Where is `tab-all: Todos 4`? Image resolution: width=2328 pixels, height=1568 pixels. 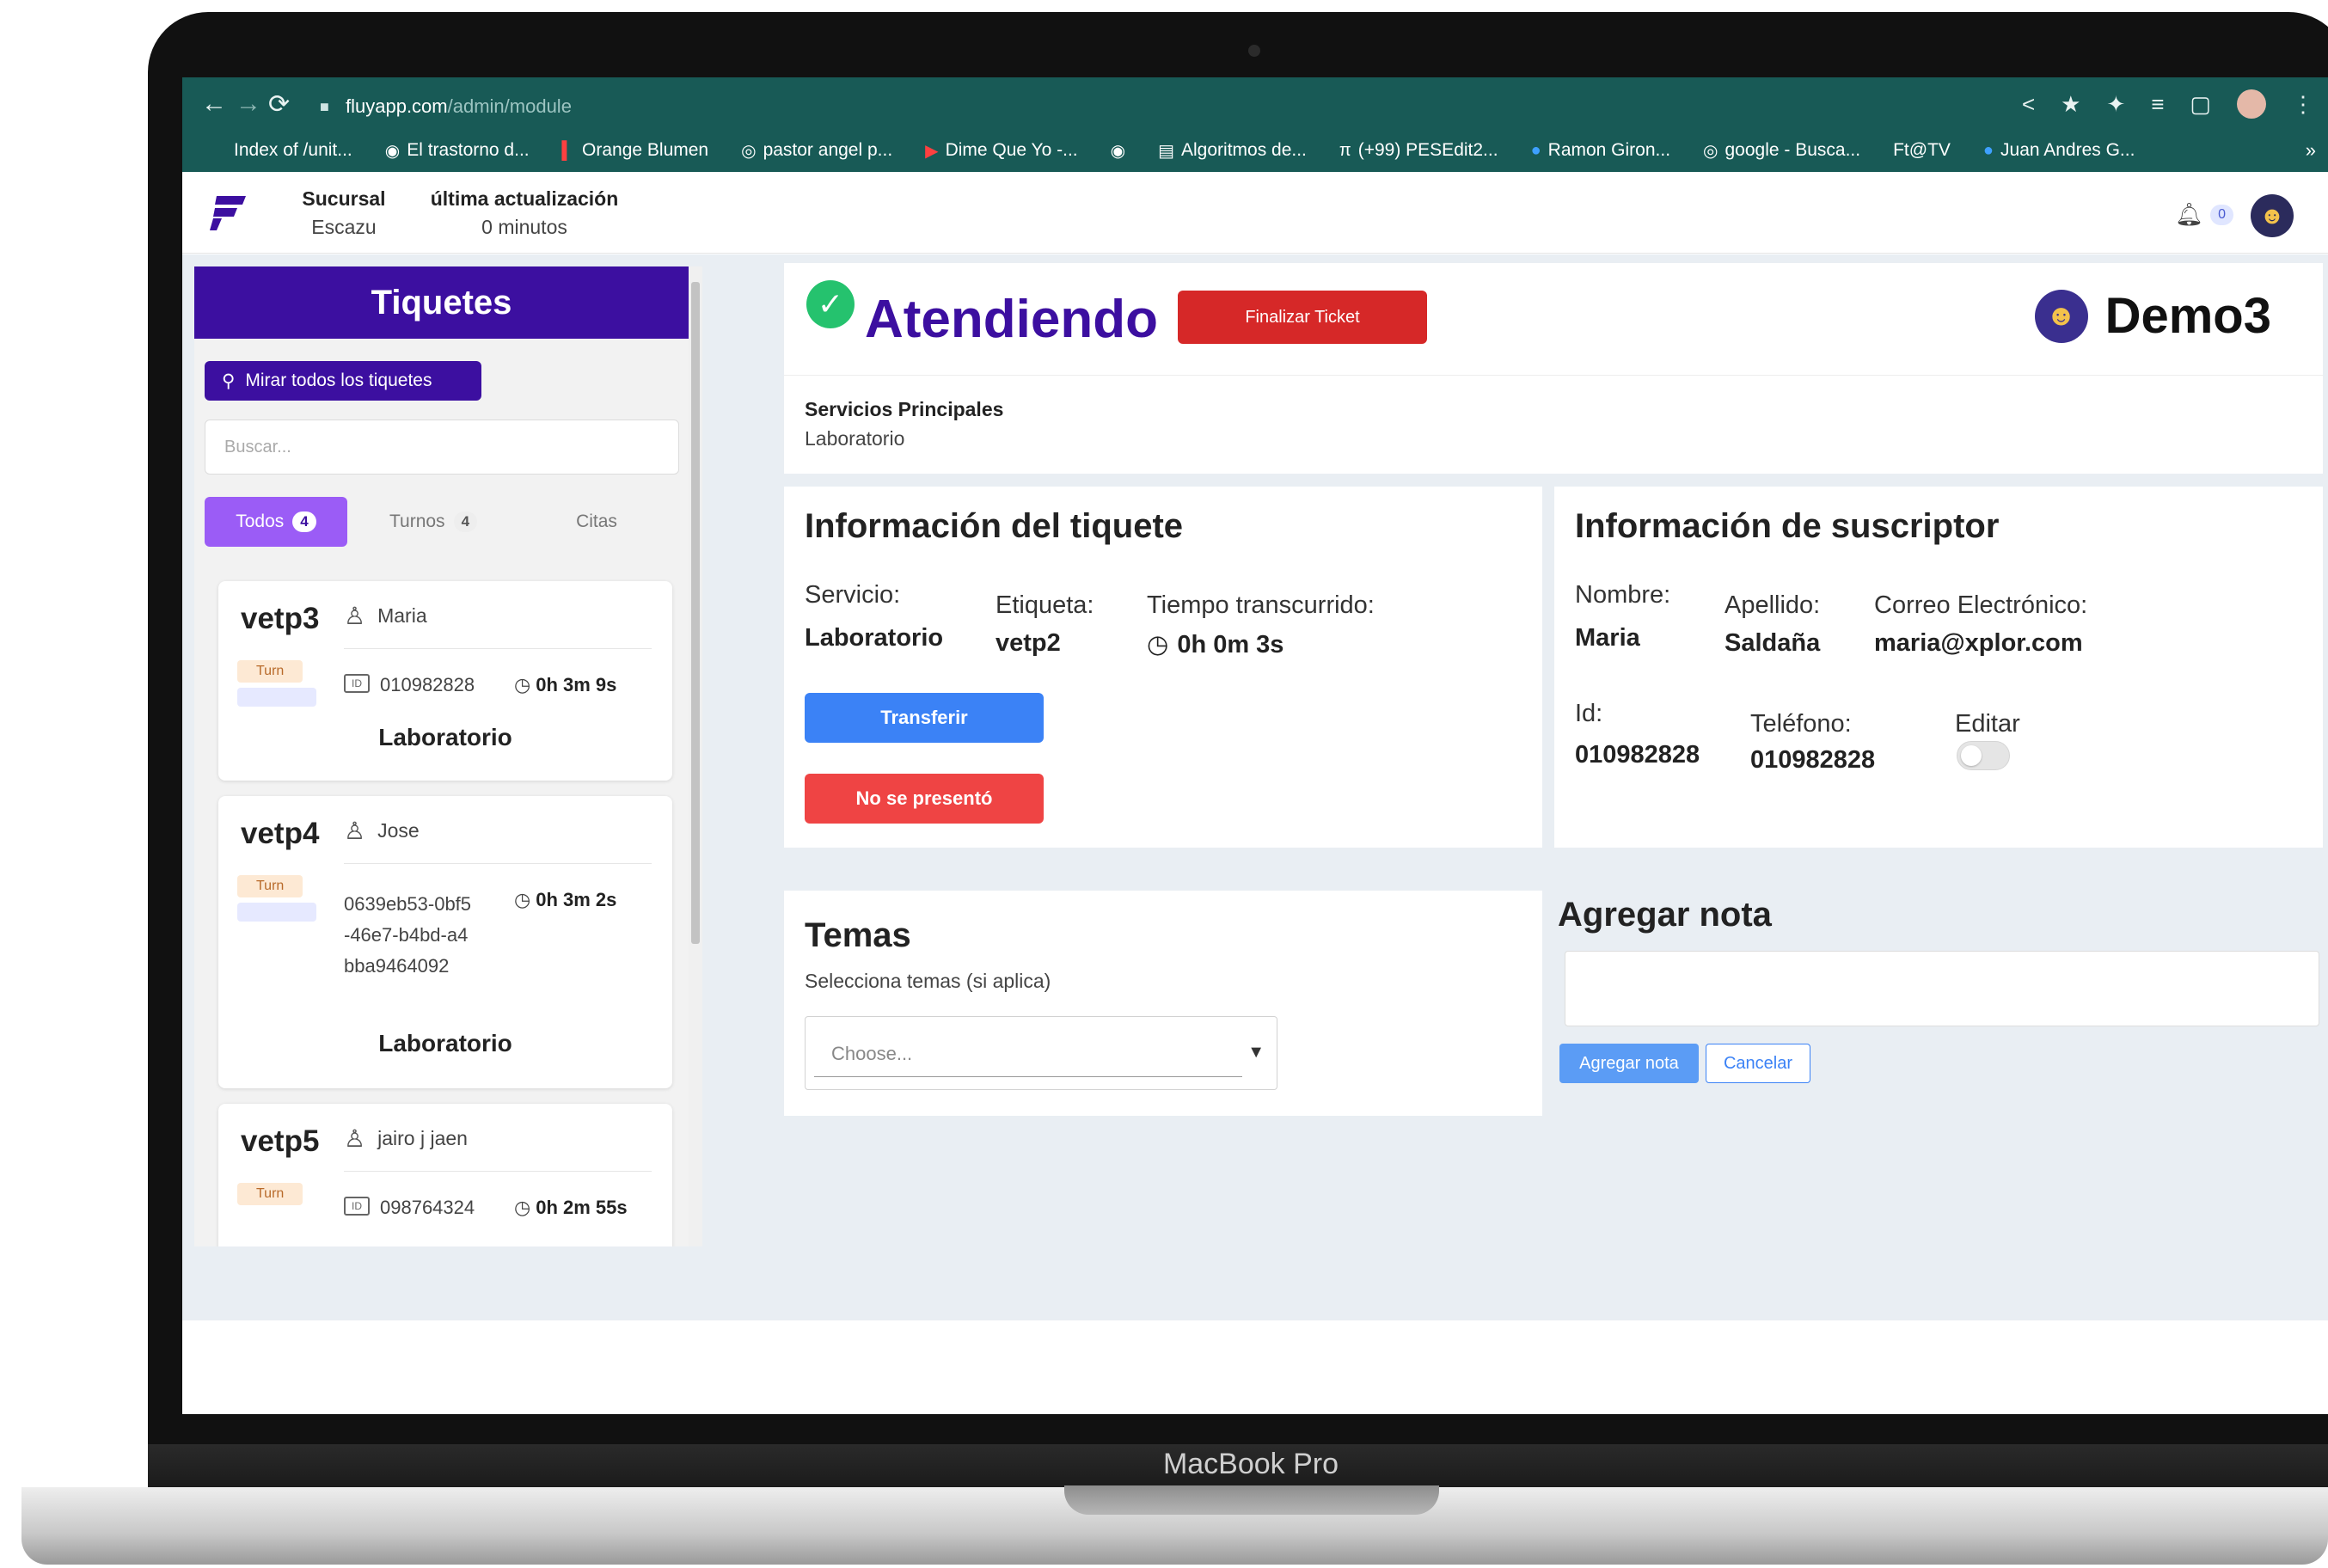 tab-all: Todos 4 is located at coordinates (276, 522).